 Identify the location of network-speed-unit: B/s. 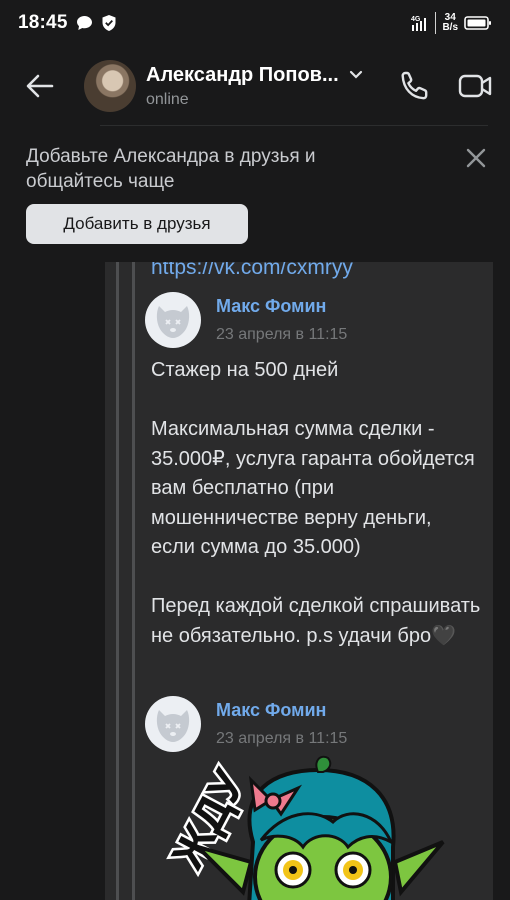
(450, 27).